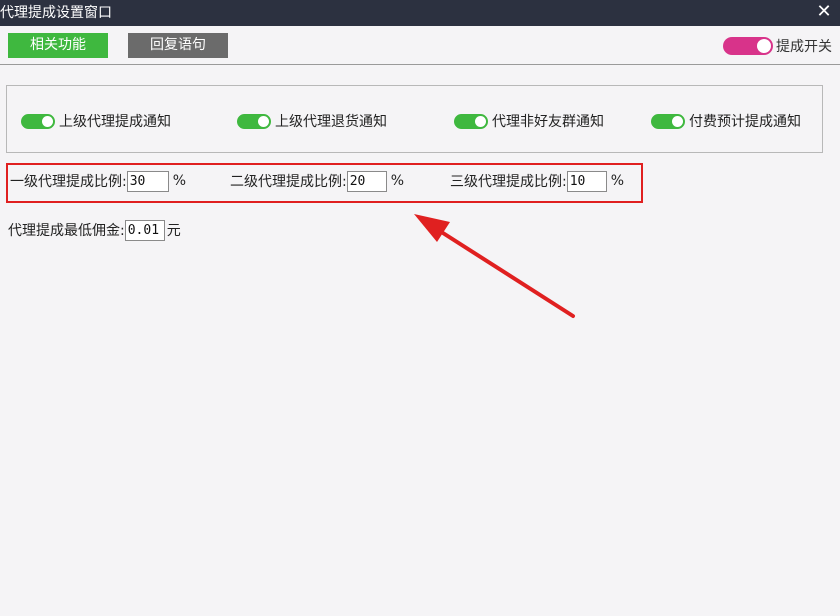 Image resolution: width=840 pixels, height=616 pixels. I want to click on toggle-agent-non-friend-group-notice: 代理非好友群通知, so click(529, 121).